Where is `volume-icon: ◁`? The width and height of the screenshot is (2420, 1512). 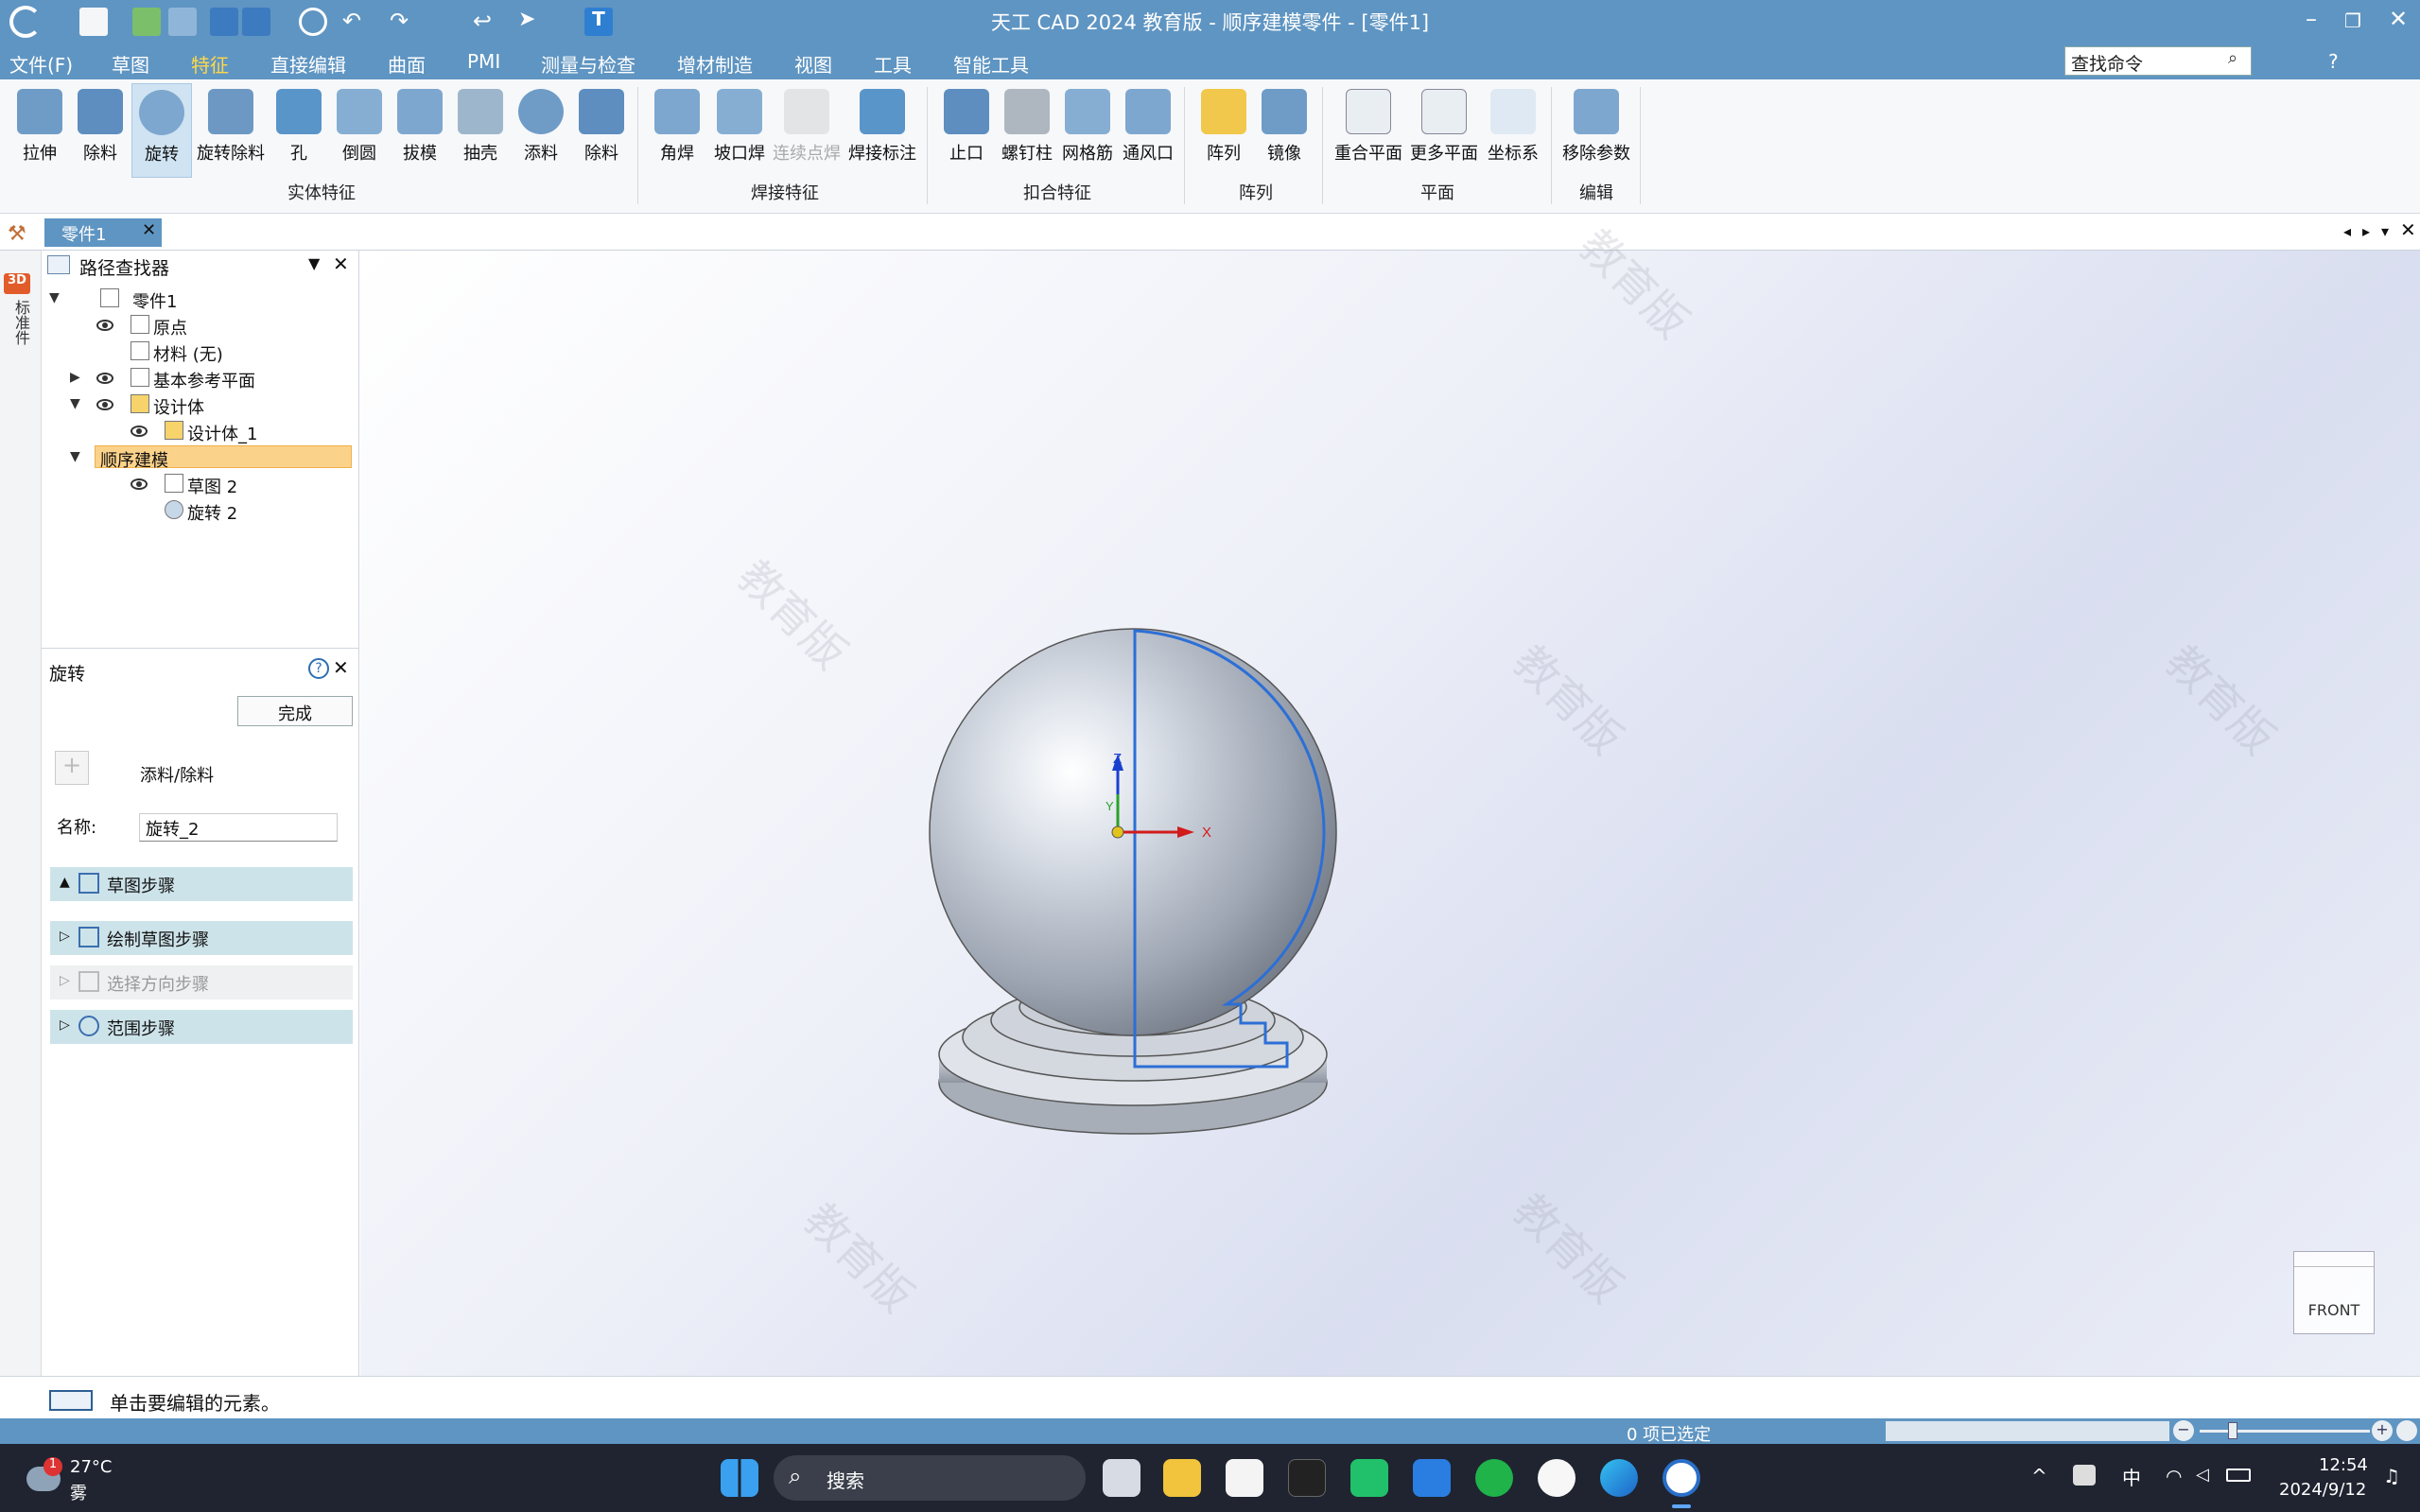
volume-icon: ◁ is located at coordinates (2203, 1475).